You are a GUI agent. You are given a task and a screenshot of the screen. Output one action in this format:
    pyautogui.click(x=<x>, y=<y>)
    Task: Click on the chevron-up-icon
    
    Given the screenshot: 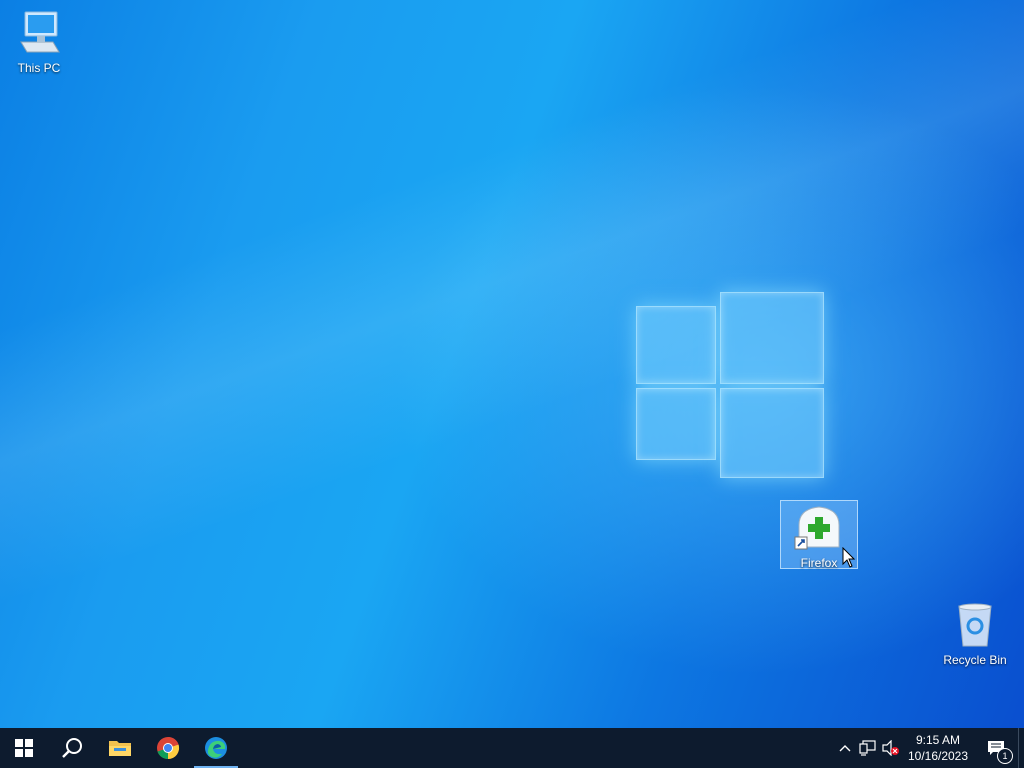 What is the action you would take?
    pyautogui.click(x=845, y=748)
    